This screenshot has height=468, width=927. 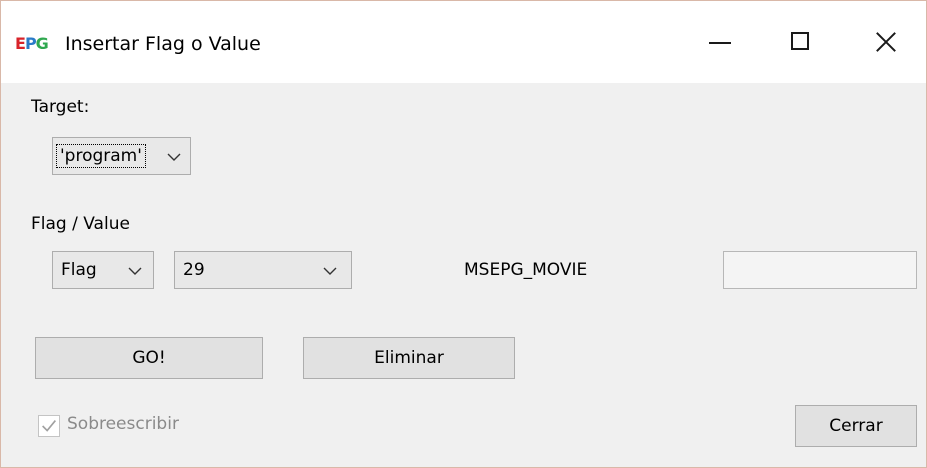 I want to click on close-button: Cerrar, so click(x=856, y=426).